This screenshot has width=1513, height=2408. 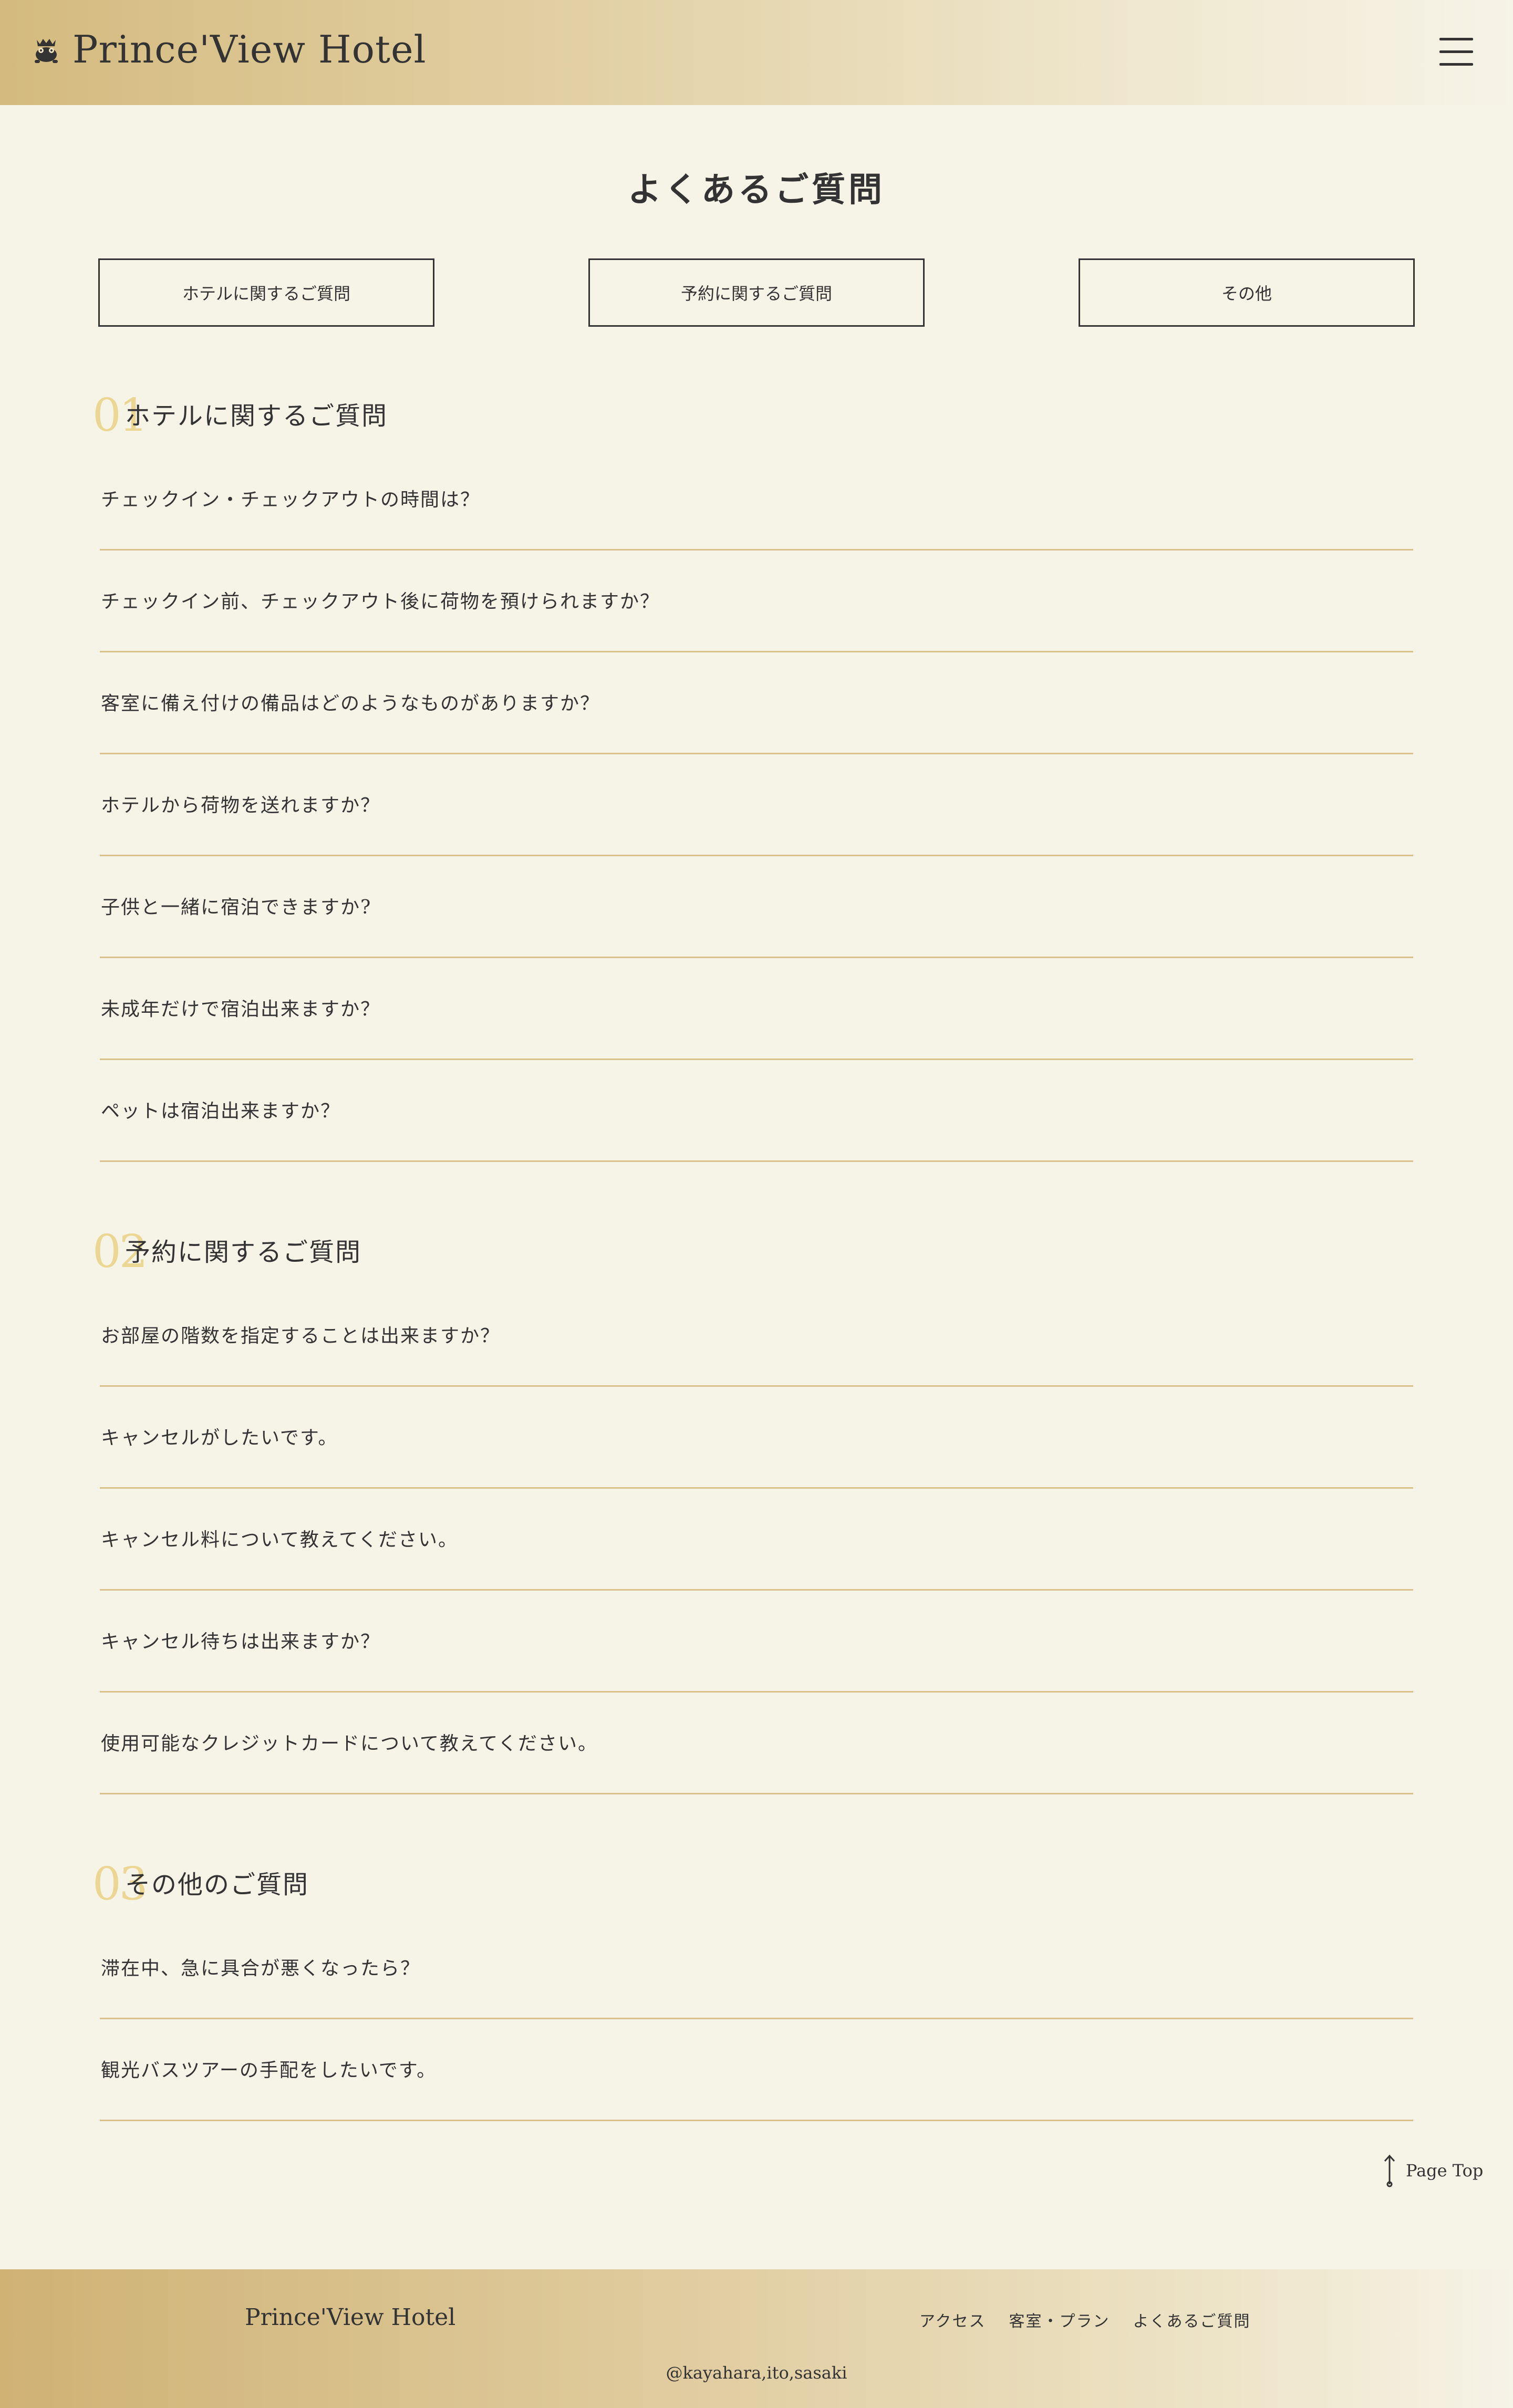 What do you see at coordinates (756, 292) in the screenshot?
I see `tab-reservation-questions: 予約に関するご質問` at bounding box center [756, 292].